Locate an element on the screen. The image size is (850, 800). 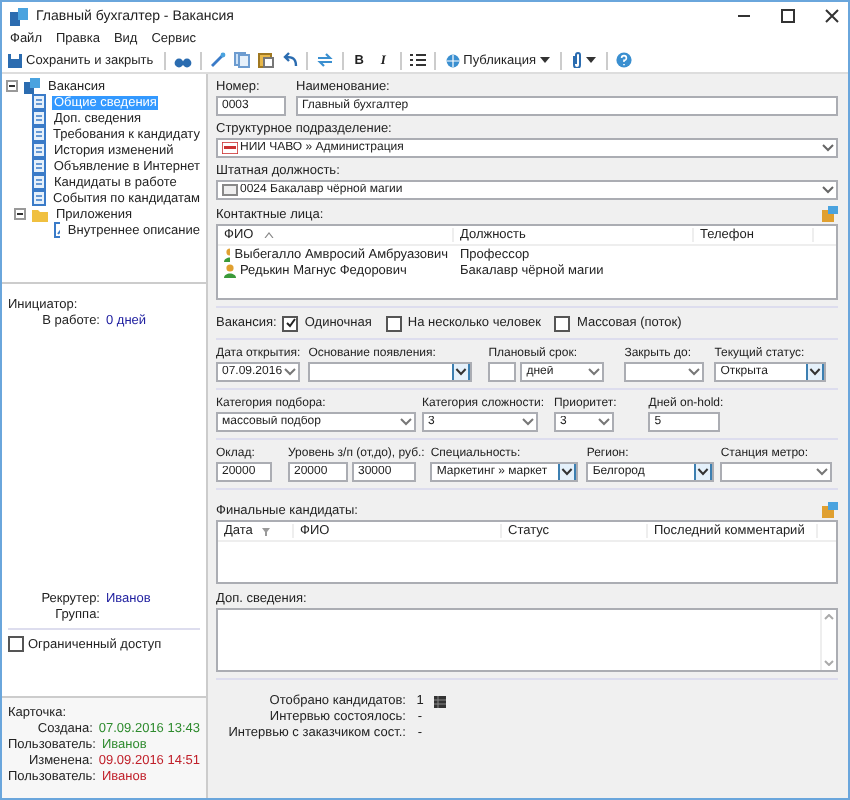
filter-icon is located at coordinates (266, 531).